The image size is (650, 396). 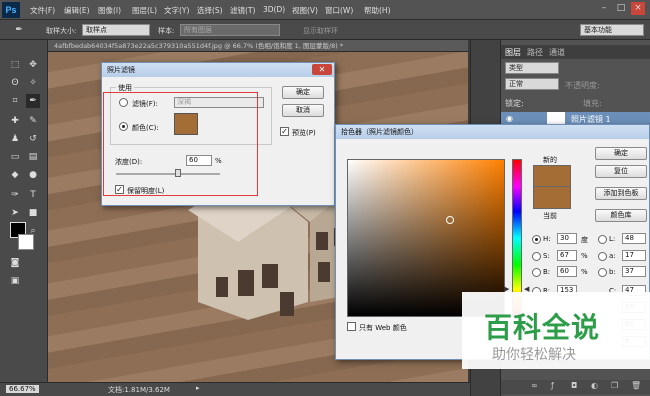 What do you see at coordinates (547, 239) in the screenshot?
I see `h-label: H:` at bounding box center [547, 239].